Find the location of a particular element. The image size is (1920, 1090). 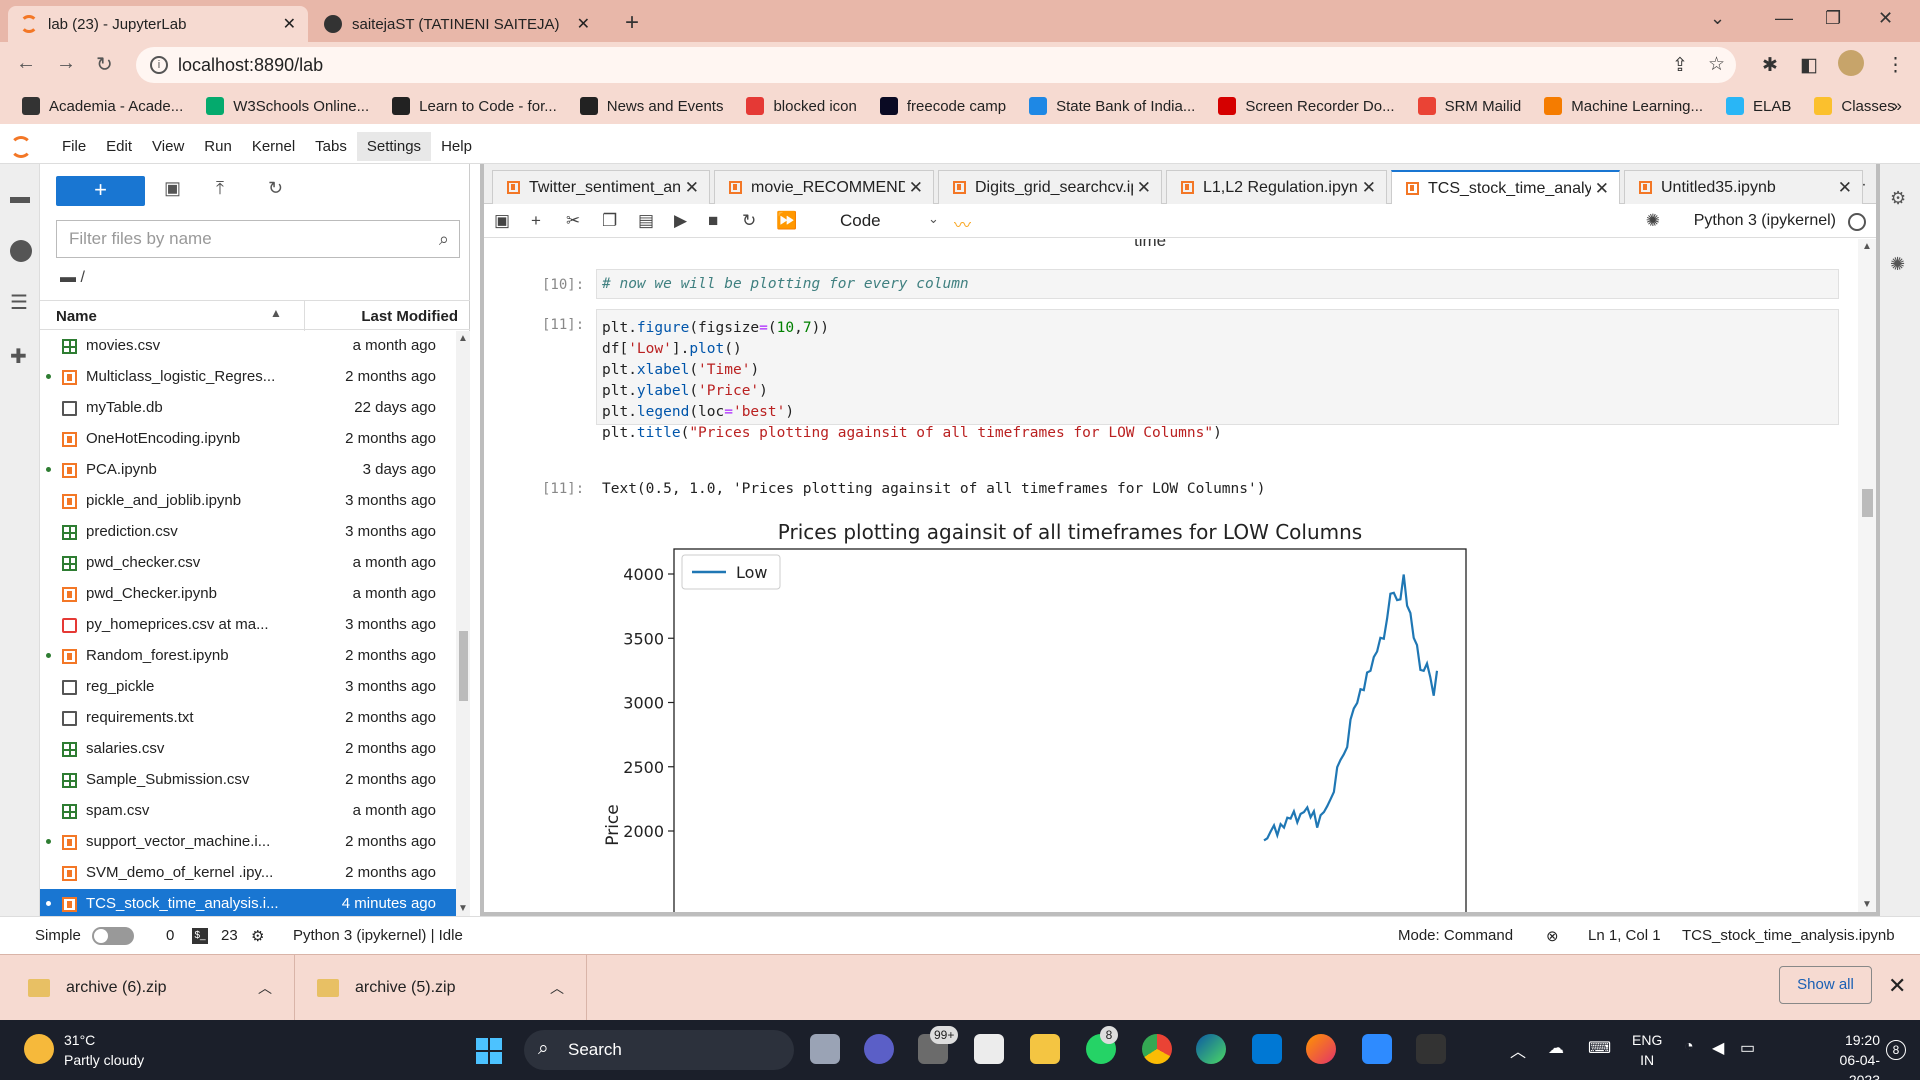

last-modified-column-header: Last Modified is located at coordinates (409, 316).